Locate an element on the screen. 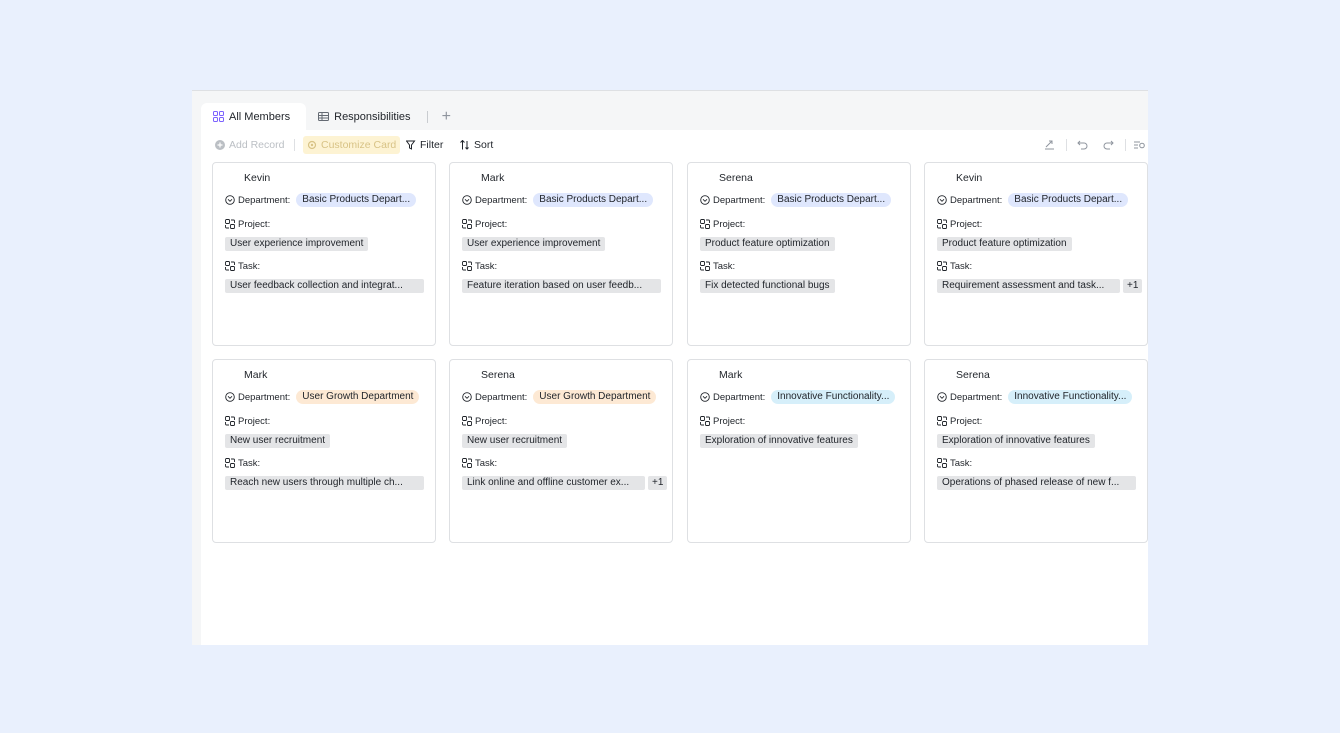  share-button is located at coordinates (1049, 145).